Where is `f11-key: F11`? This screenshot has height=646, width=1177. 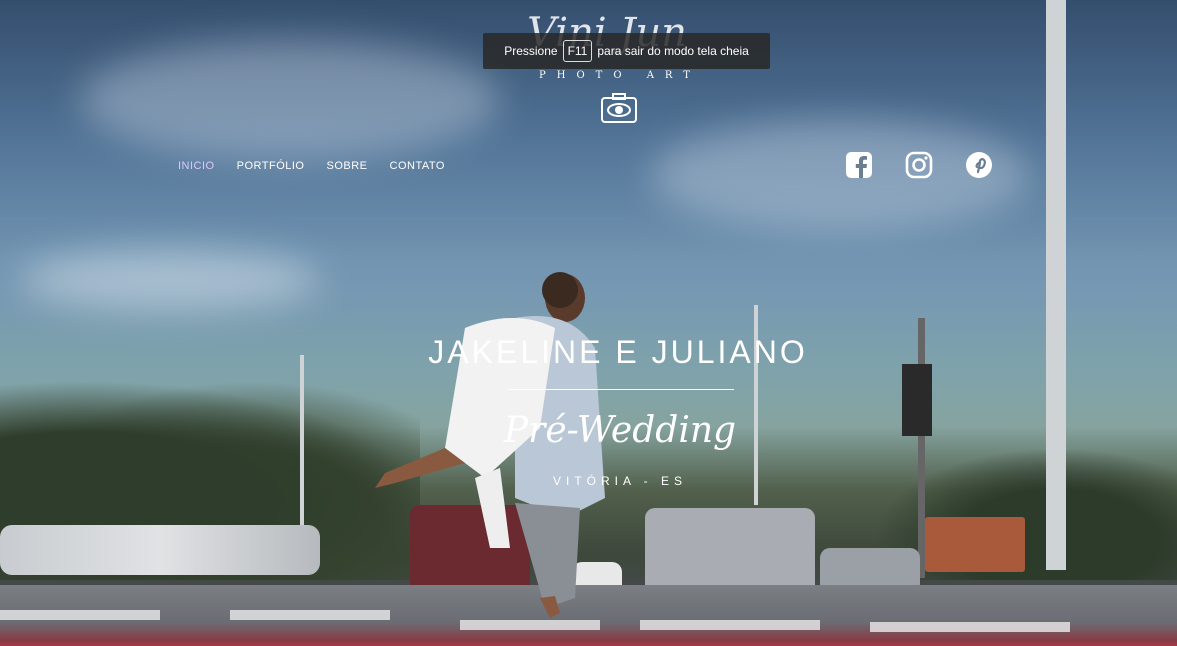 f11-key: F11 is located at coordinates (577, 51).